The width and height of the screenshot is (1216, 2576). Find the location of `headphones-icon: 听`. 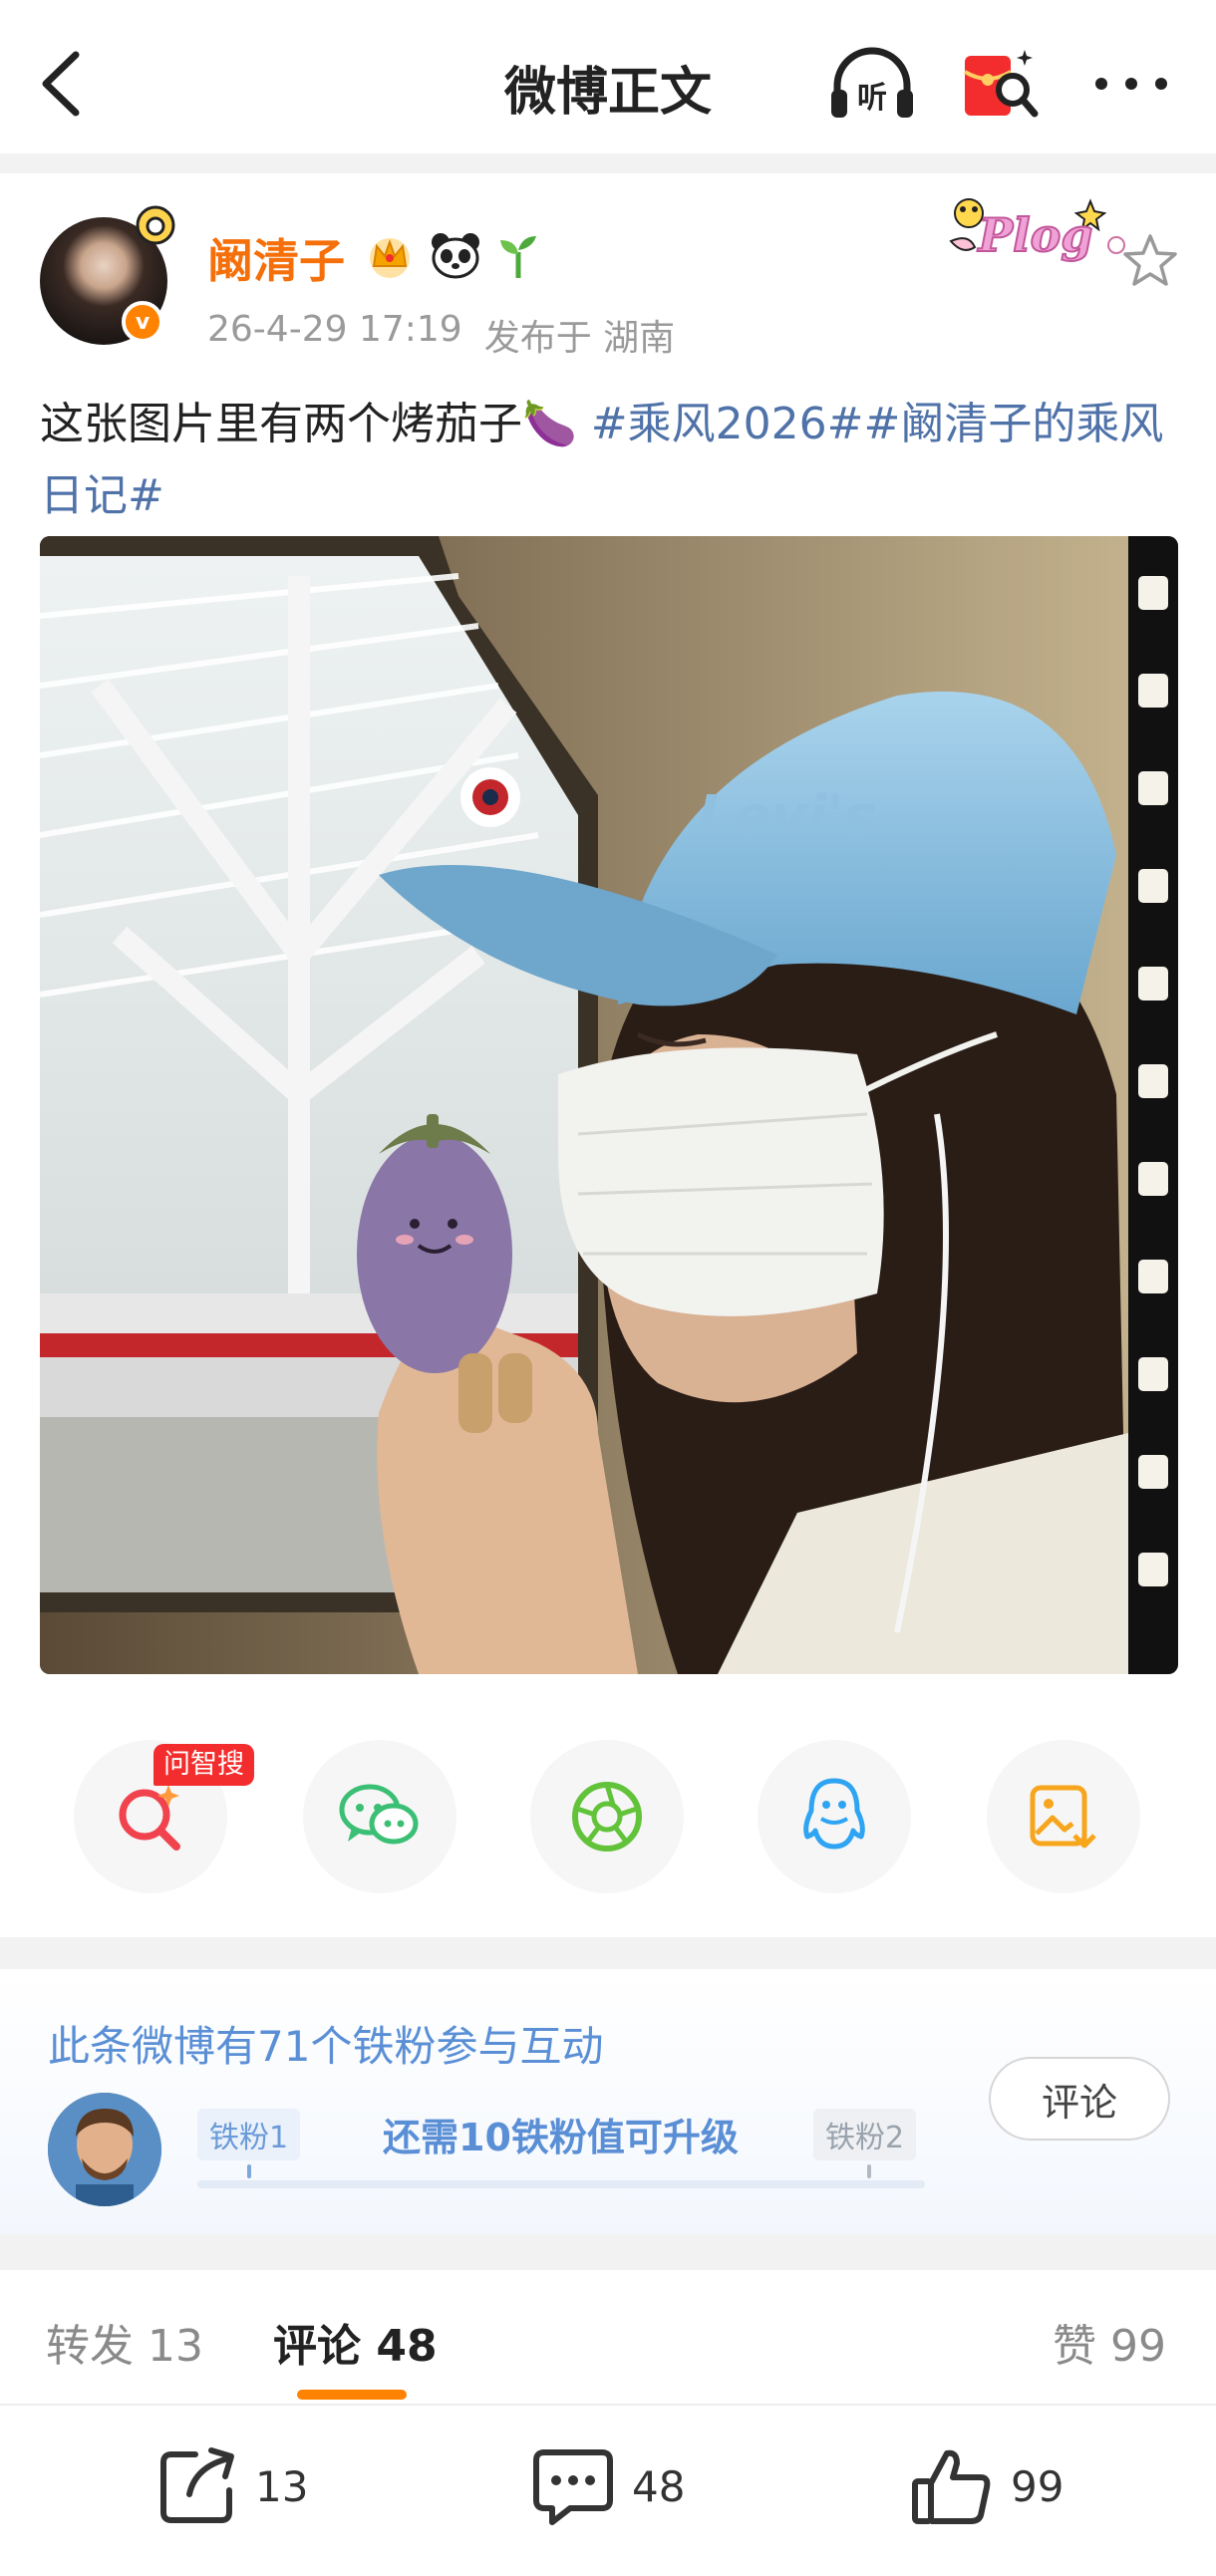

headphones-icon: 听 is located at coordinates (872, 82).